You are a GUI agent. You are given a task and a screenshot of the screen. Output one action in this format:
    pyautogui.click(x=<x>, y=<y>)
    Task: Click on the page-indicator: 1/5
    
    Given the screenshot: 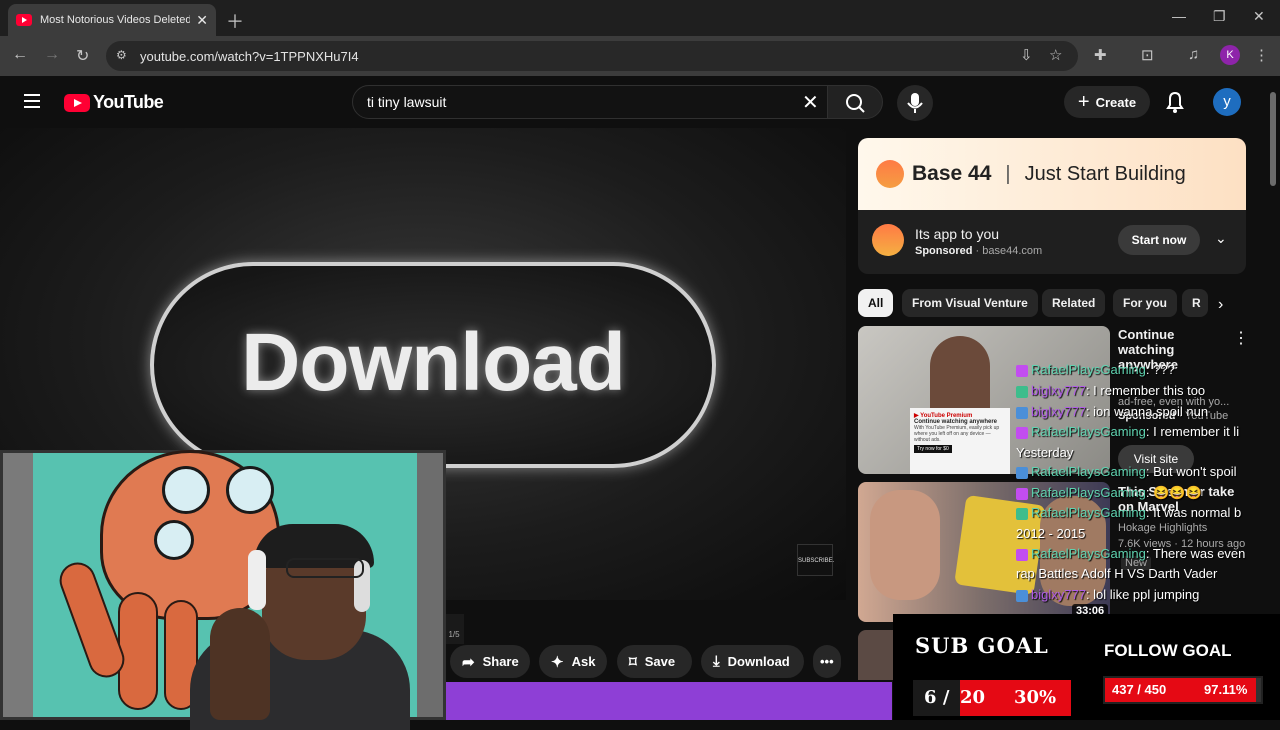 What is the action you would take?
    pyautogui.click(x=454, y=629)
    